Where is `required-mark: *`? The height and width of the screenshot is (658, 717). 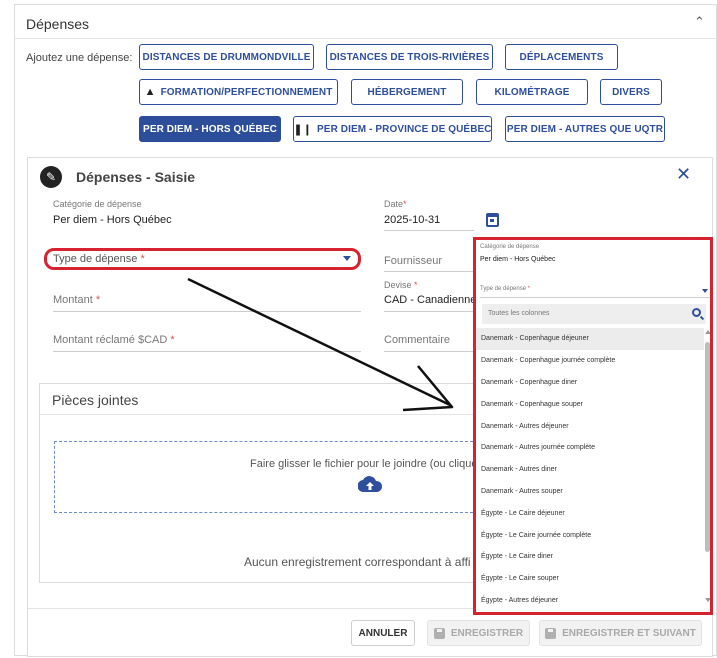
required-mark: * is located at coordinates (529, 289).